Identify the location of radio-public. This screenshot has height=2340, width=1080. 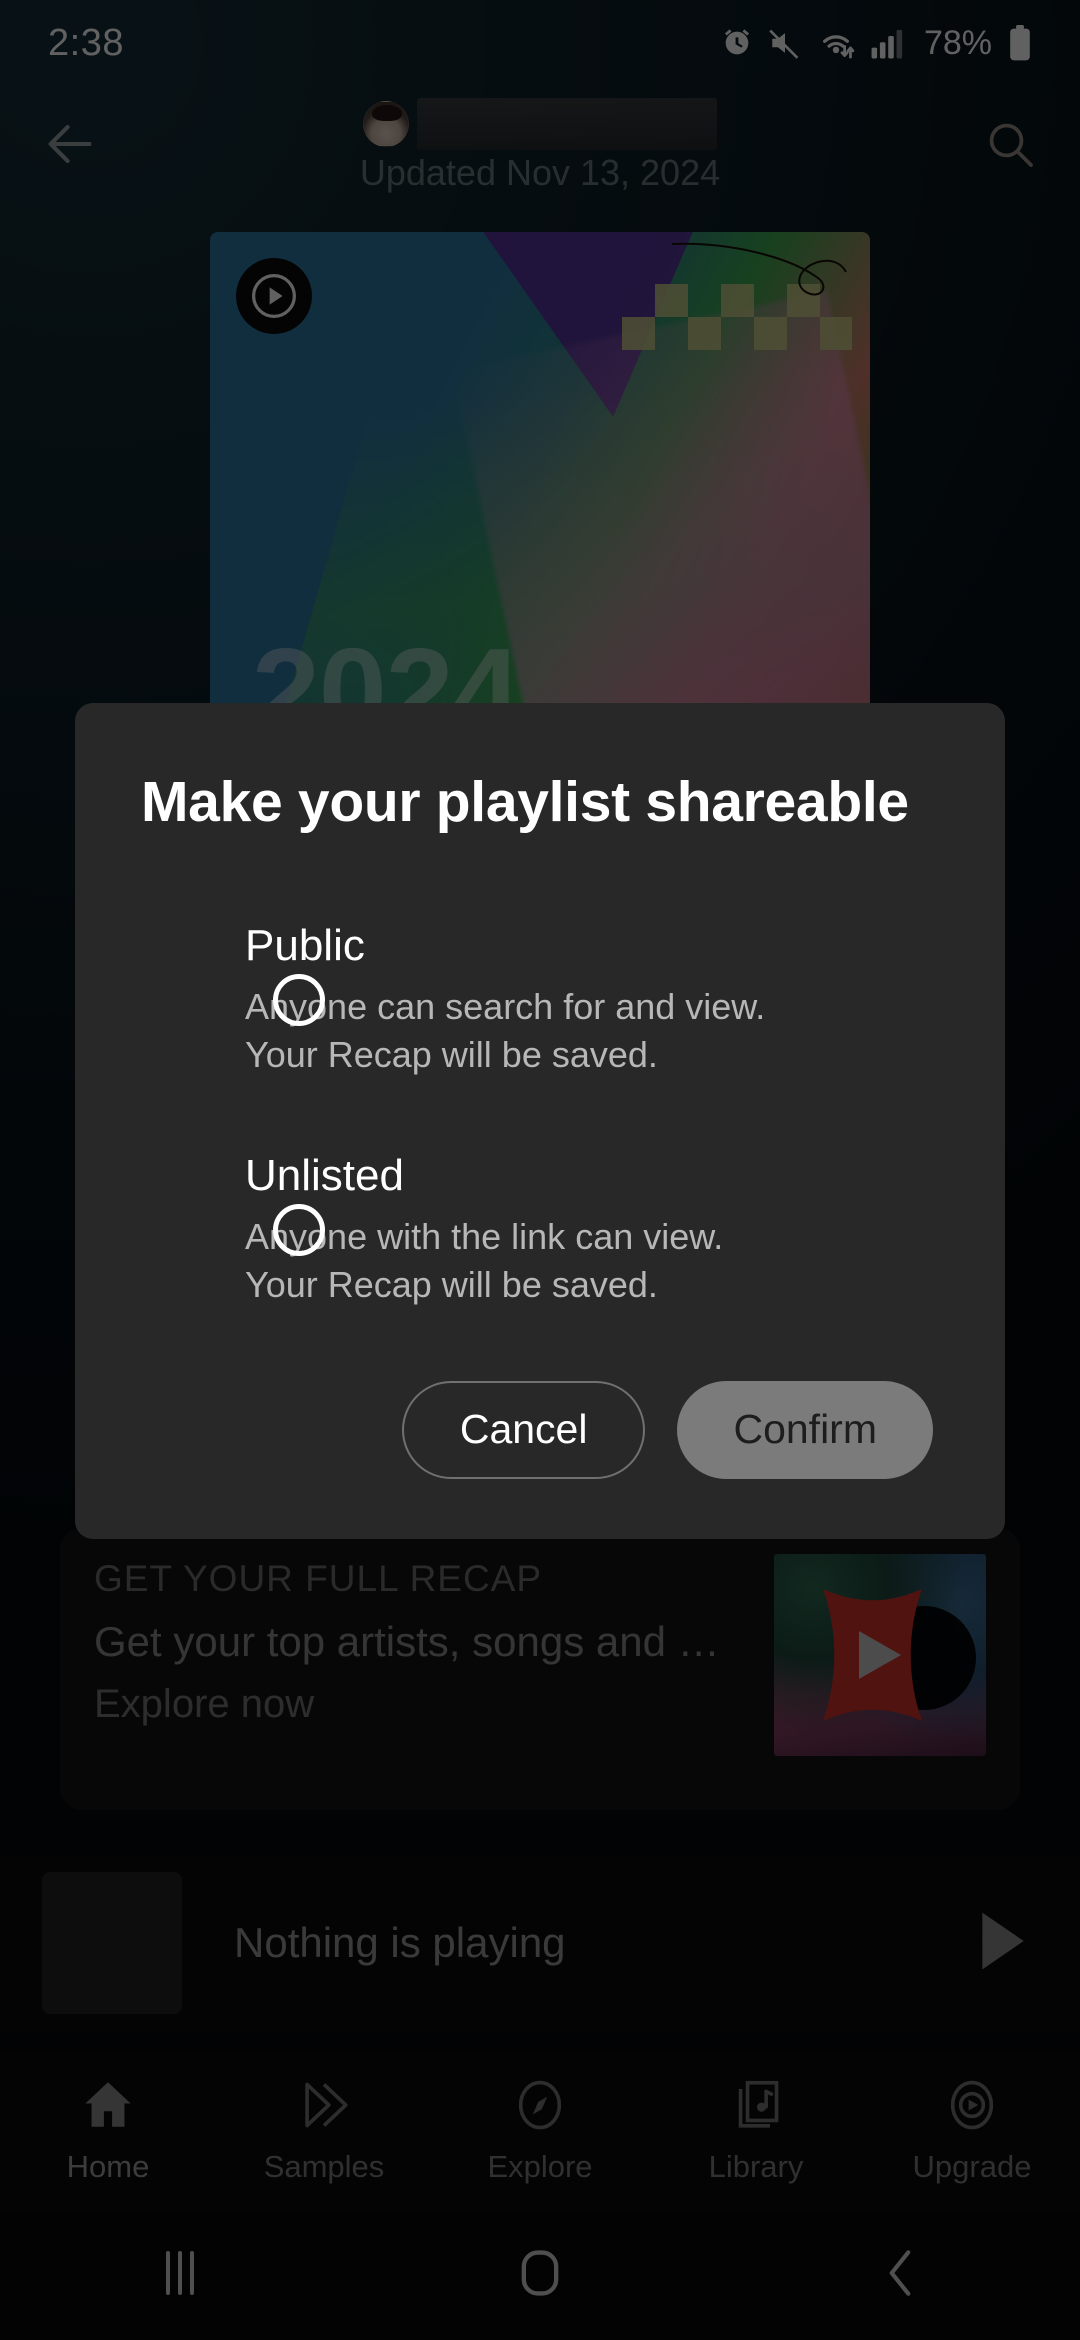
(299, 999).